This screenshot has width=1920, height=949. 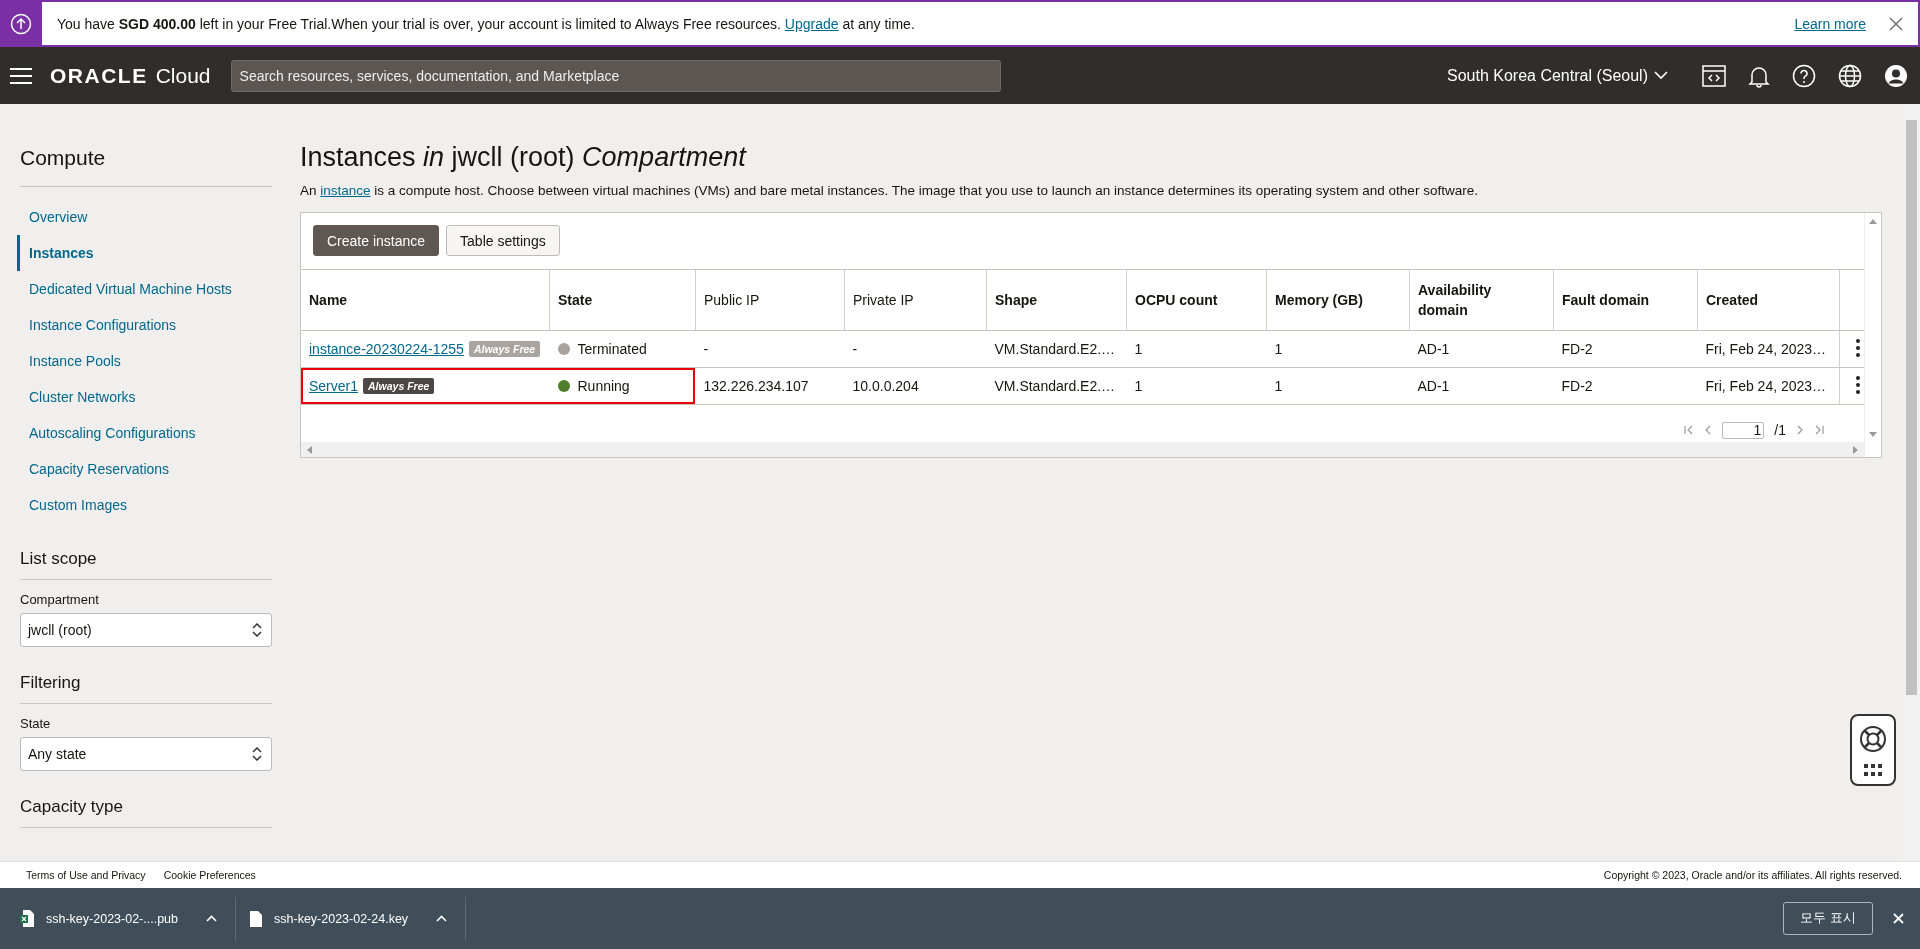 I want to click on sidebar-item: Dedicated Virtual Machine Hosts, so click(x=144, y=289).